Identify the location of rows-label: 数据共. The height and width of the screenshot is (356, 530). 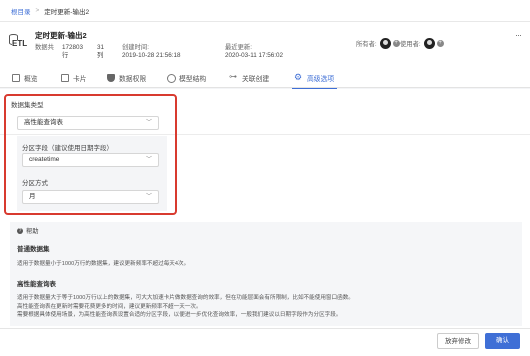
(44, 47).